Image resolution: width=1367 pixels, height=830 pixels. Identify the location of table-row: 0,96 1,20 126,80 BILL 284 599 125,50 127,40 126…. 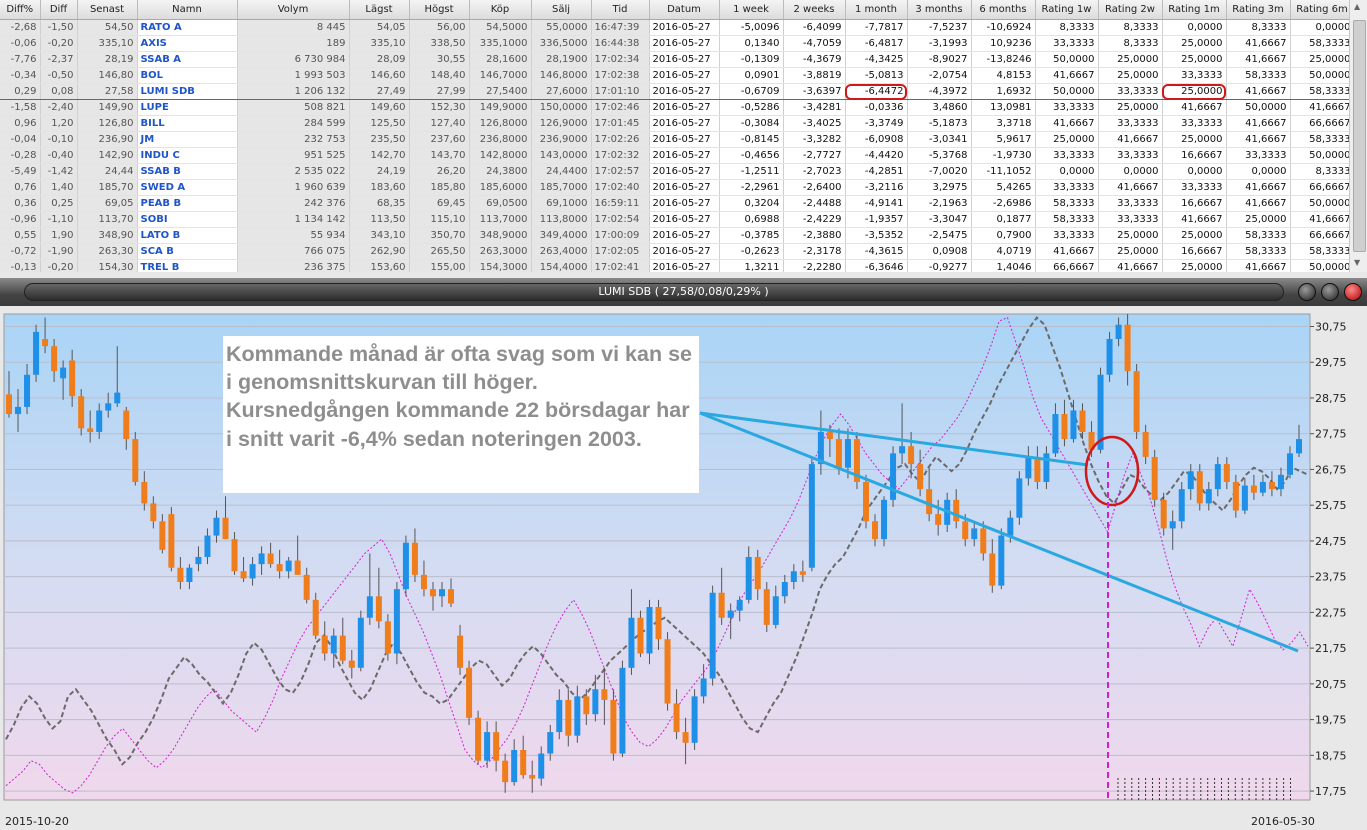
(674, 123).